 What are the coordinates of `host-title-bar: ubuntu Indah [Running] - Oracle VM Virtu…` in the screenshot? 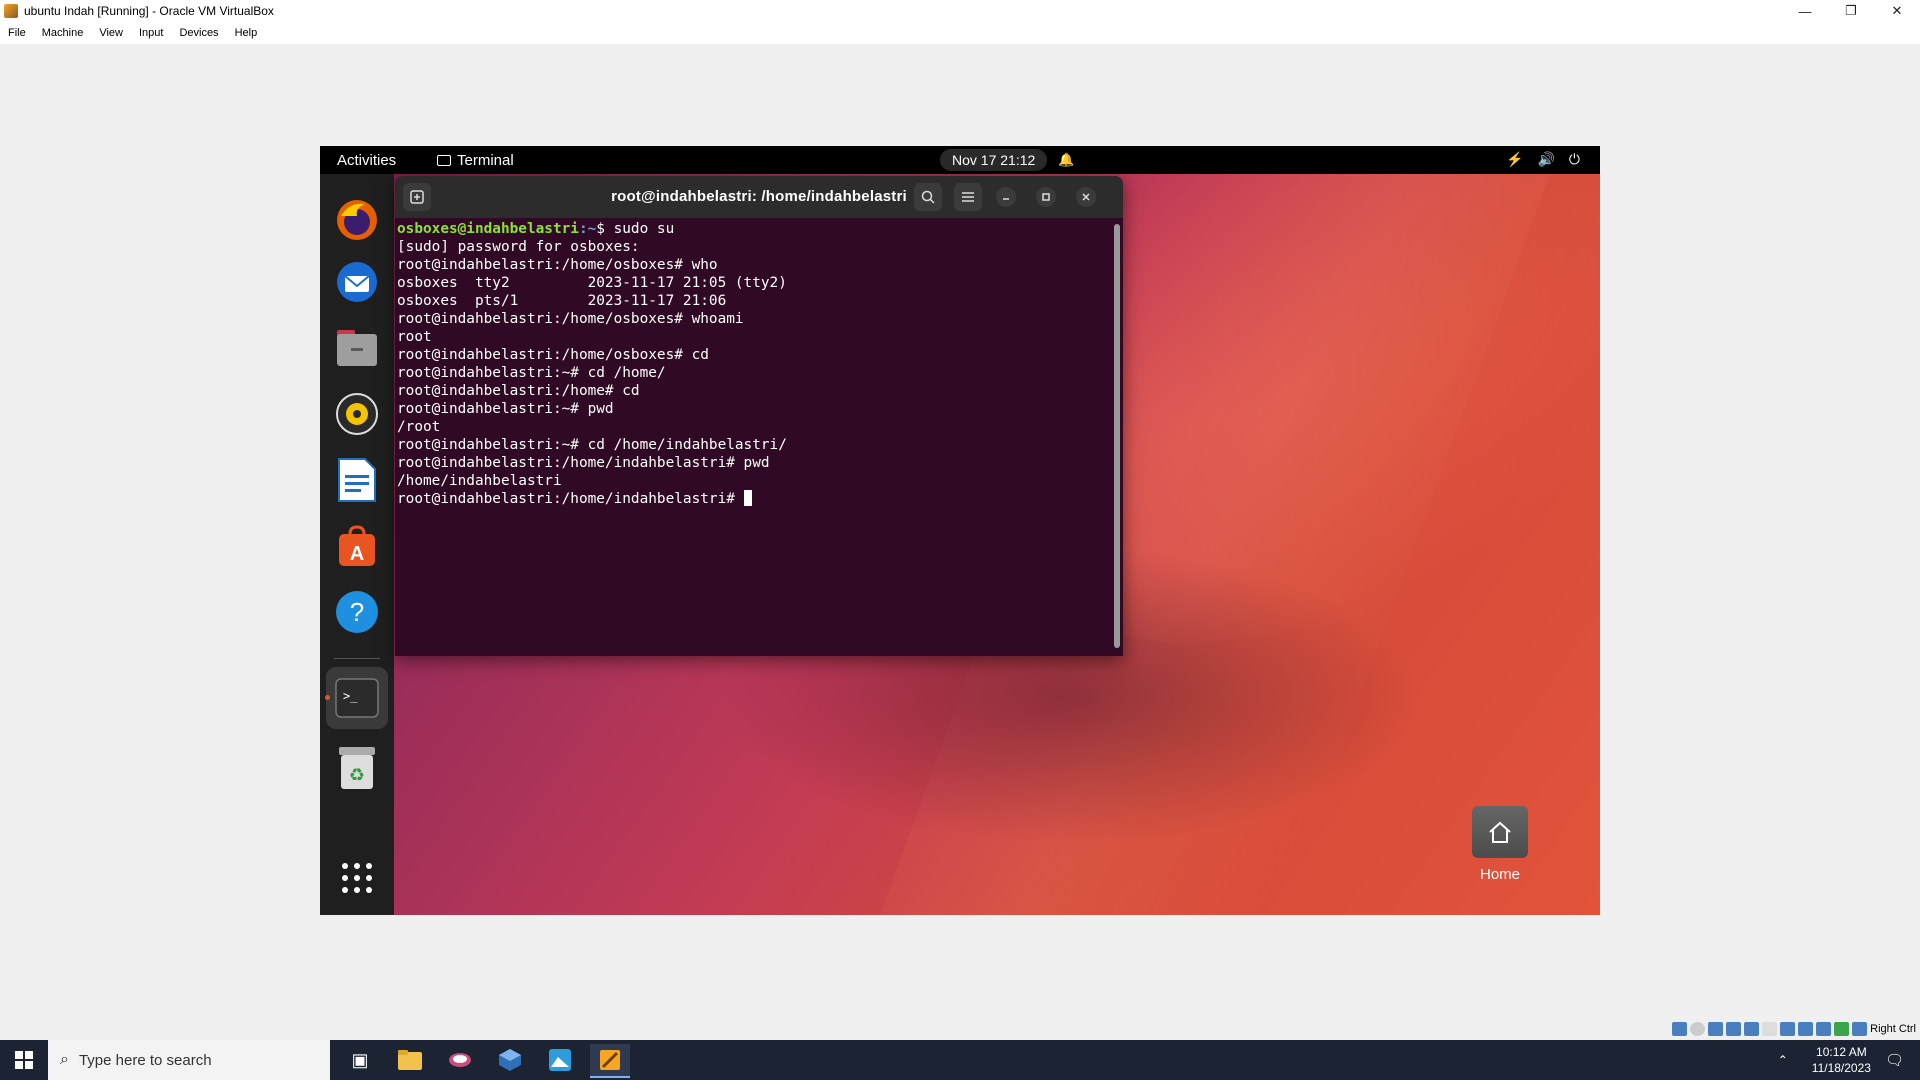 It's located at (960, 11).